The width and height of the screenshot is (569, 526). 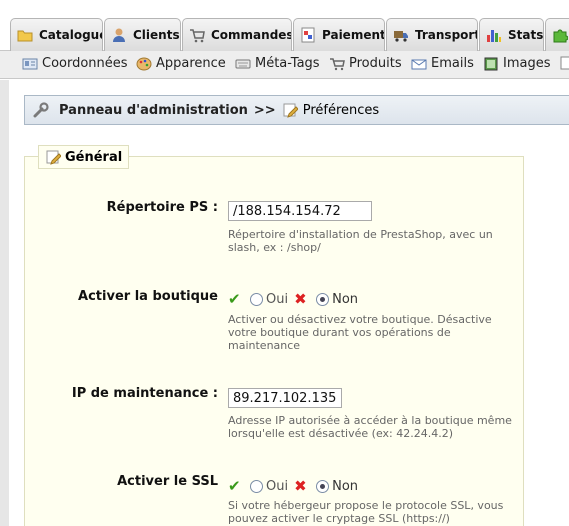 I want to click on tab-label: Catalogue, so click(x=71, y=35).